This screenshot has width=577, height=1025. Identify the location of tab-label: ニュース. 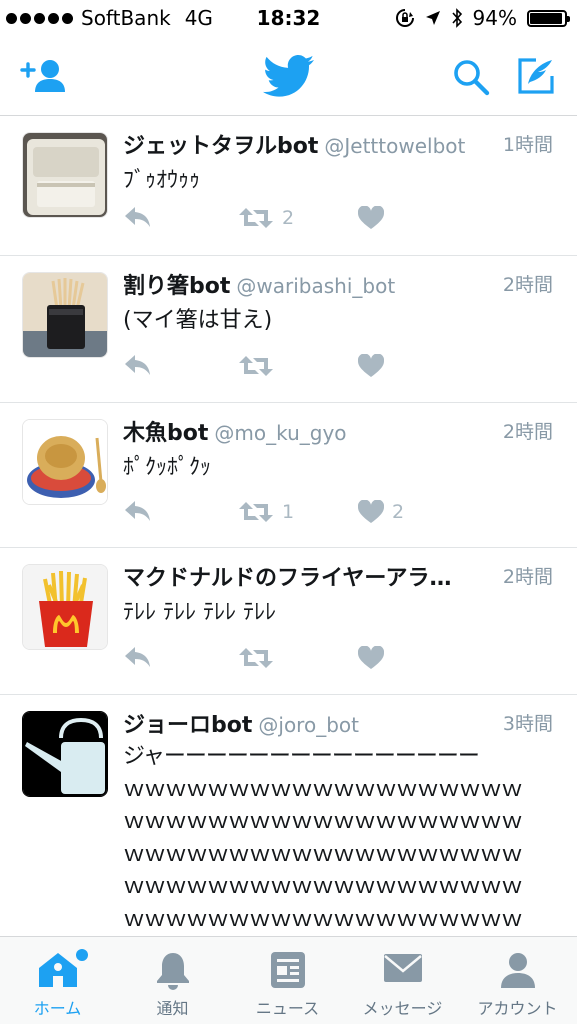
(287, 1008).